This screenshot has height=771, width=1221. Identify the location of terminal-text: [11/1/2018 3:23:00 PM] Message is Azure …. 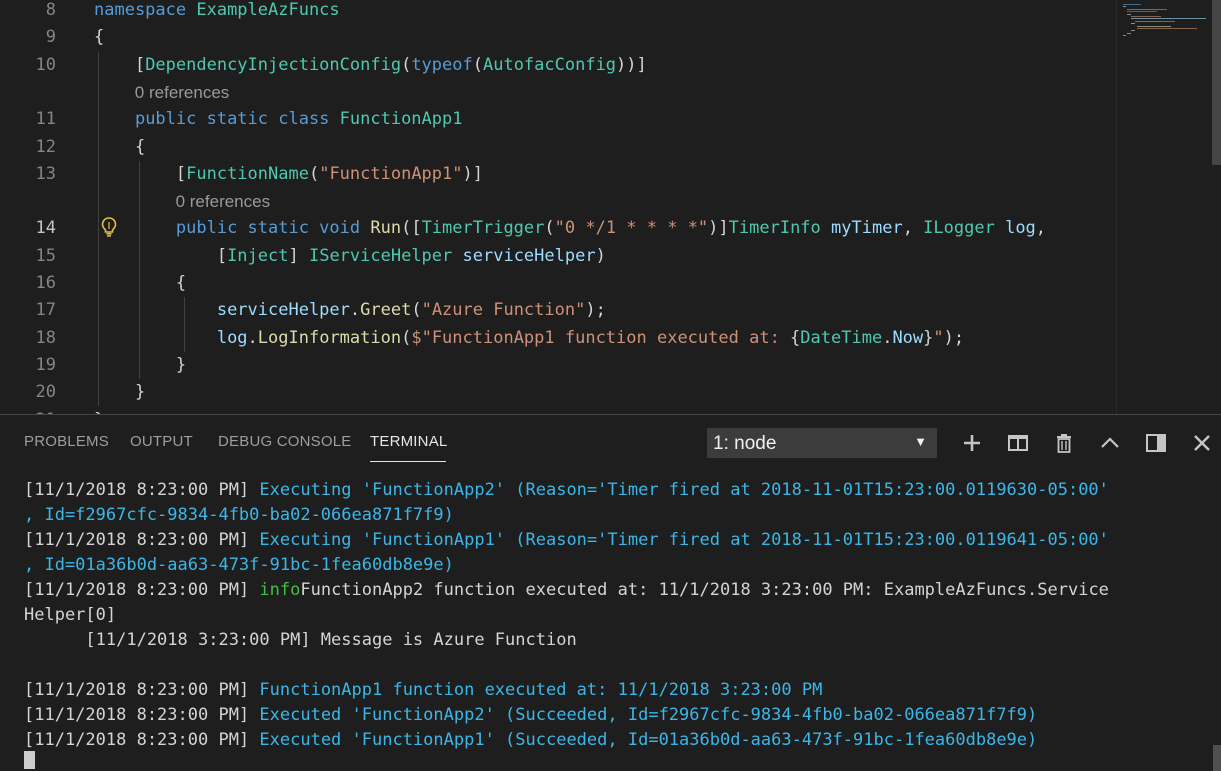
(300, 640).